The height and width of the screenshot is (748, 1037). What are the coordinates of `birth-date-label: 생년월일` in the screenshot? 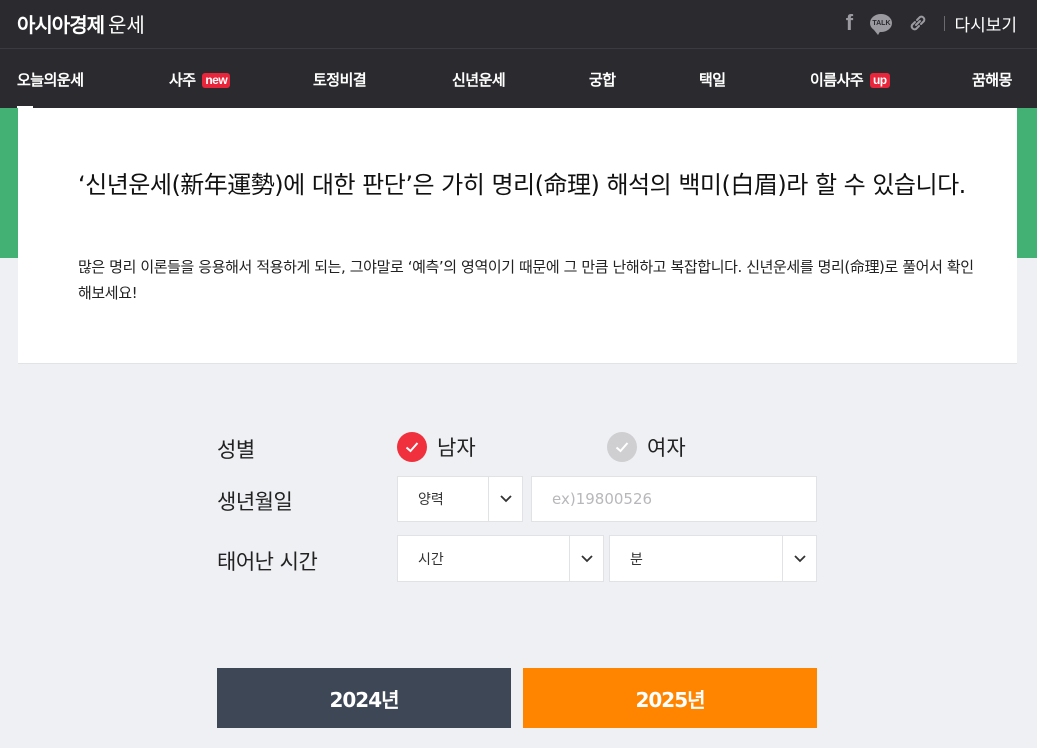 It's located at (255, 502).